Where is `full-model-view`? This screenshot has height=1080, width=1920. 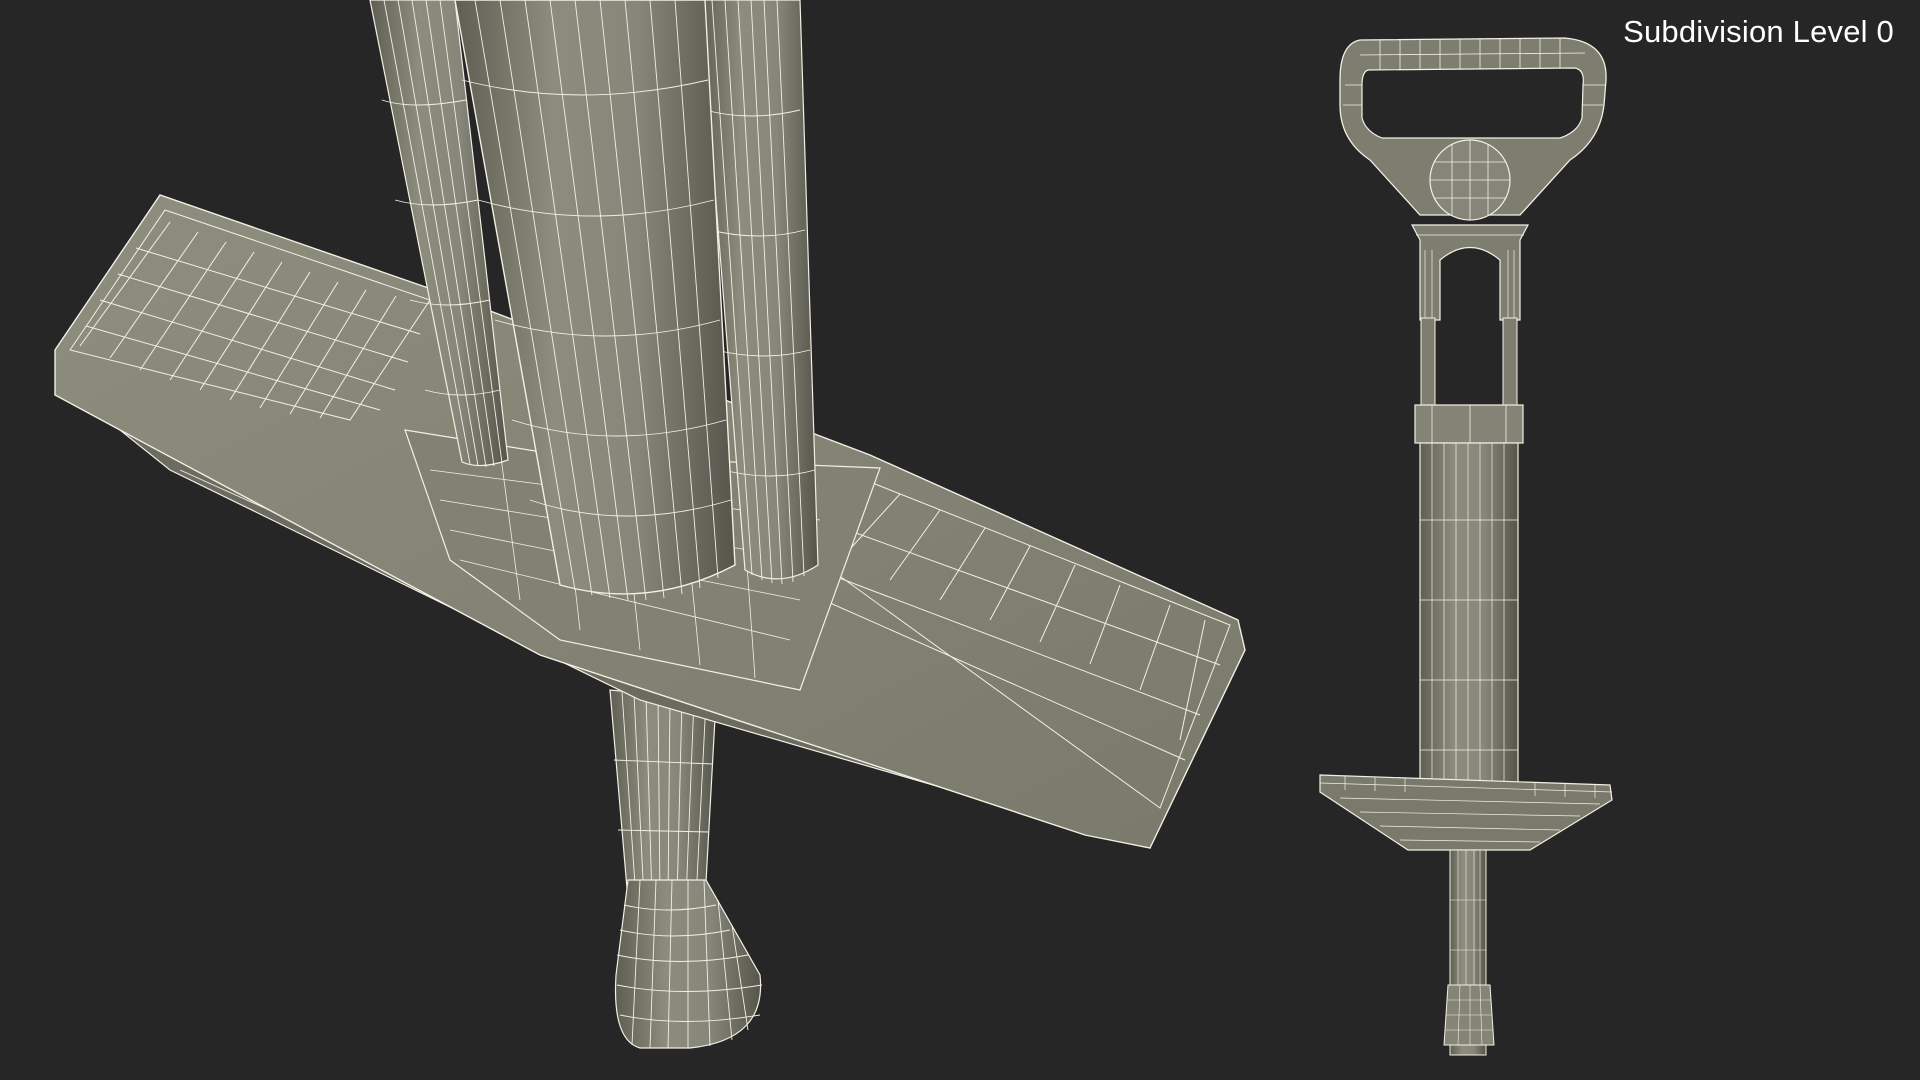 full-model-view is located at coordinates (1466, 546).